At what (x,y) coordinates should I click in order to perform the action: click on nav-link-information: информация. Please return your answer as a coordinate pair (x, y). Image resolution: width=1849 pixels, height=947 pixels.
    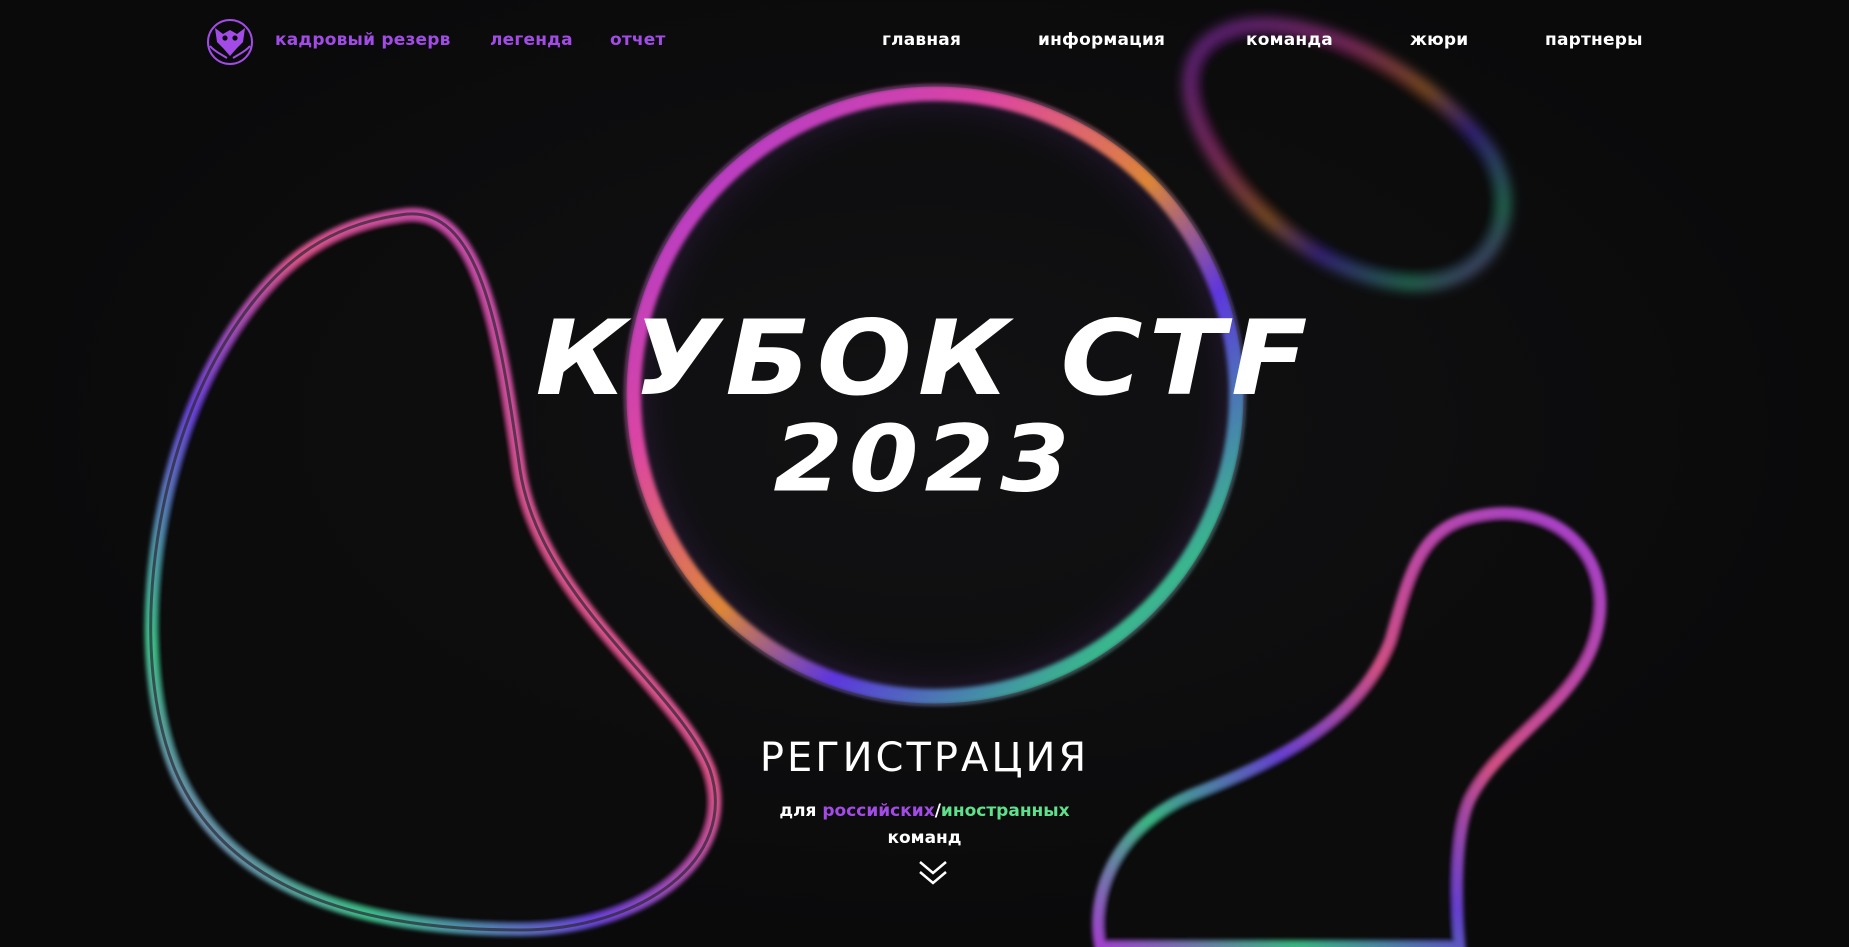
    Looking at the image, I should click on (1101, 40).